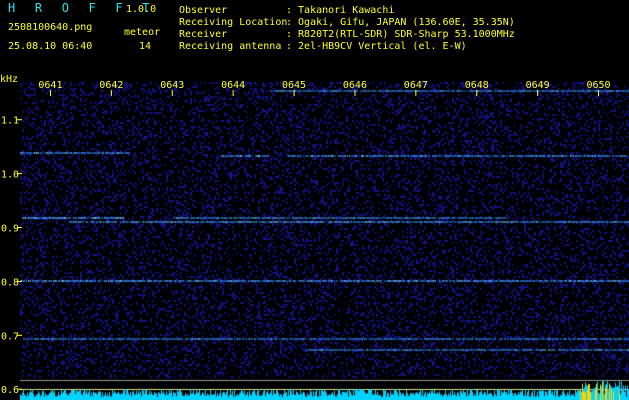  I want to click on info-key-location: Receiving Location, so click(233, 22).